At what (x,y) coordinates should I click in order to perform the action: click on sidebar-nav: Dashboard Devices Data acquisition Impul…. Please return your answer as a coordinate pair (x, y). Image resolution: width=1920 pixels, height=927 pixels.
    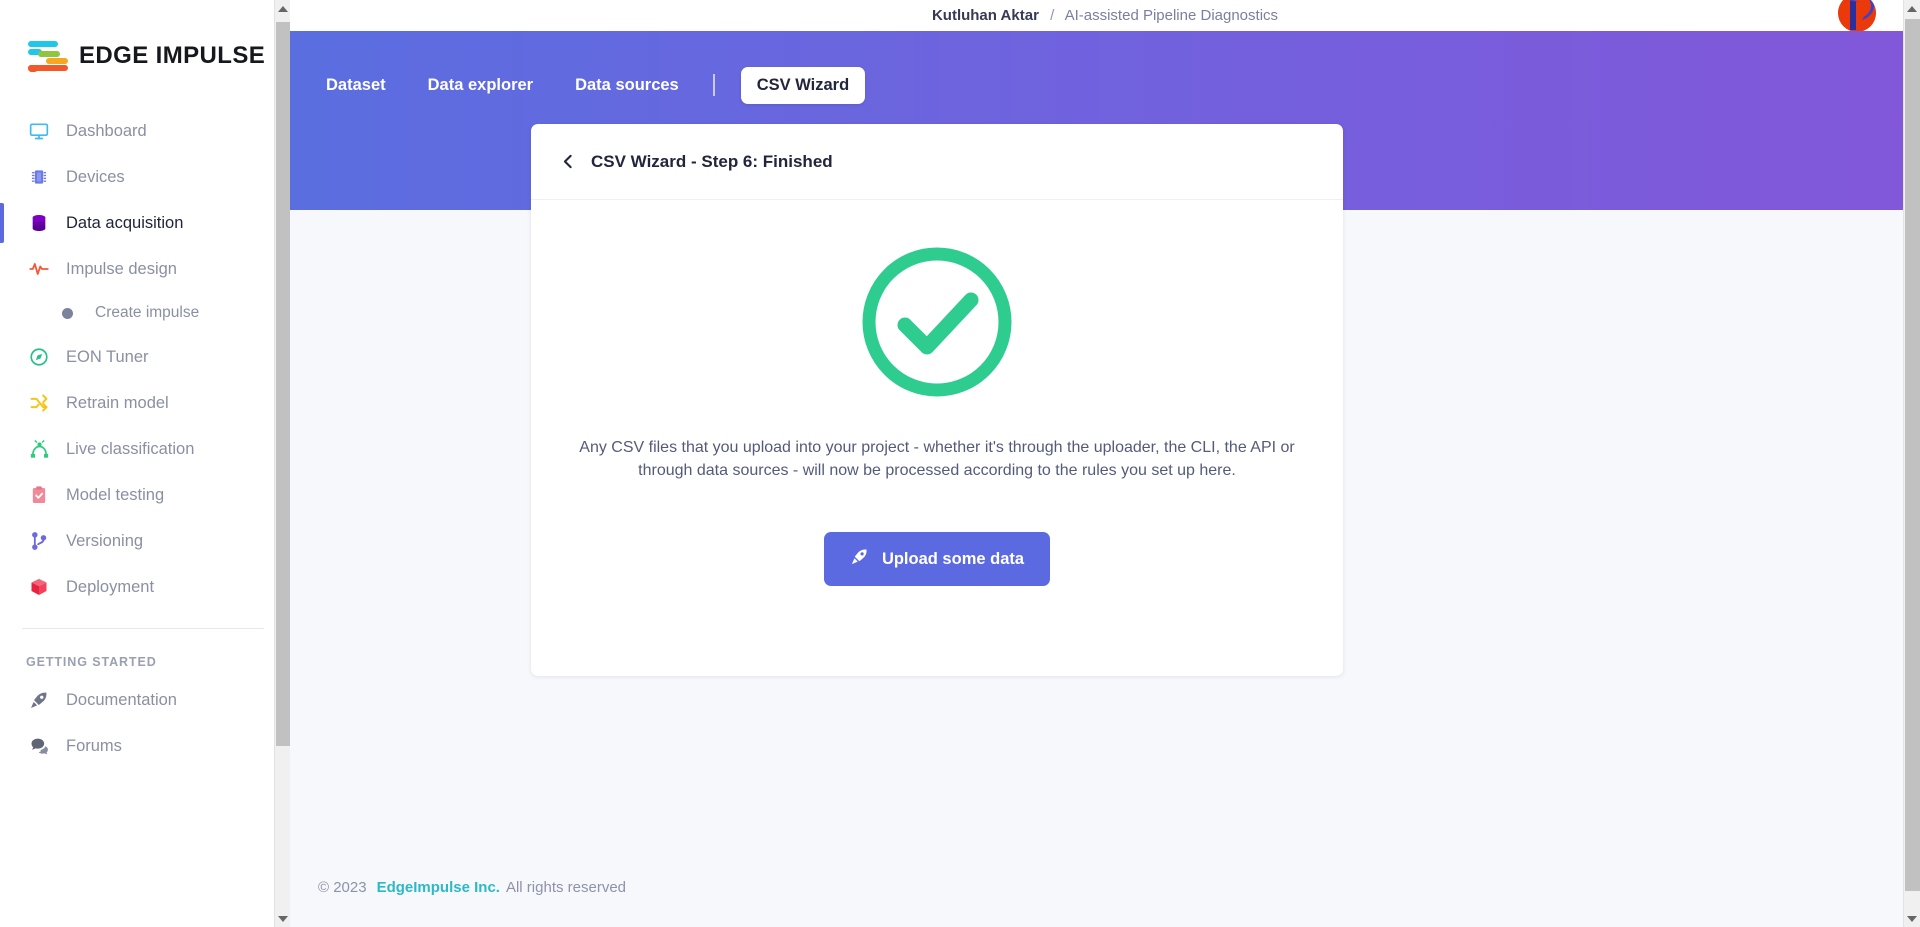
    Looking at the image, I should click on (145, 438).